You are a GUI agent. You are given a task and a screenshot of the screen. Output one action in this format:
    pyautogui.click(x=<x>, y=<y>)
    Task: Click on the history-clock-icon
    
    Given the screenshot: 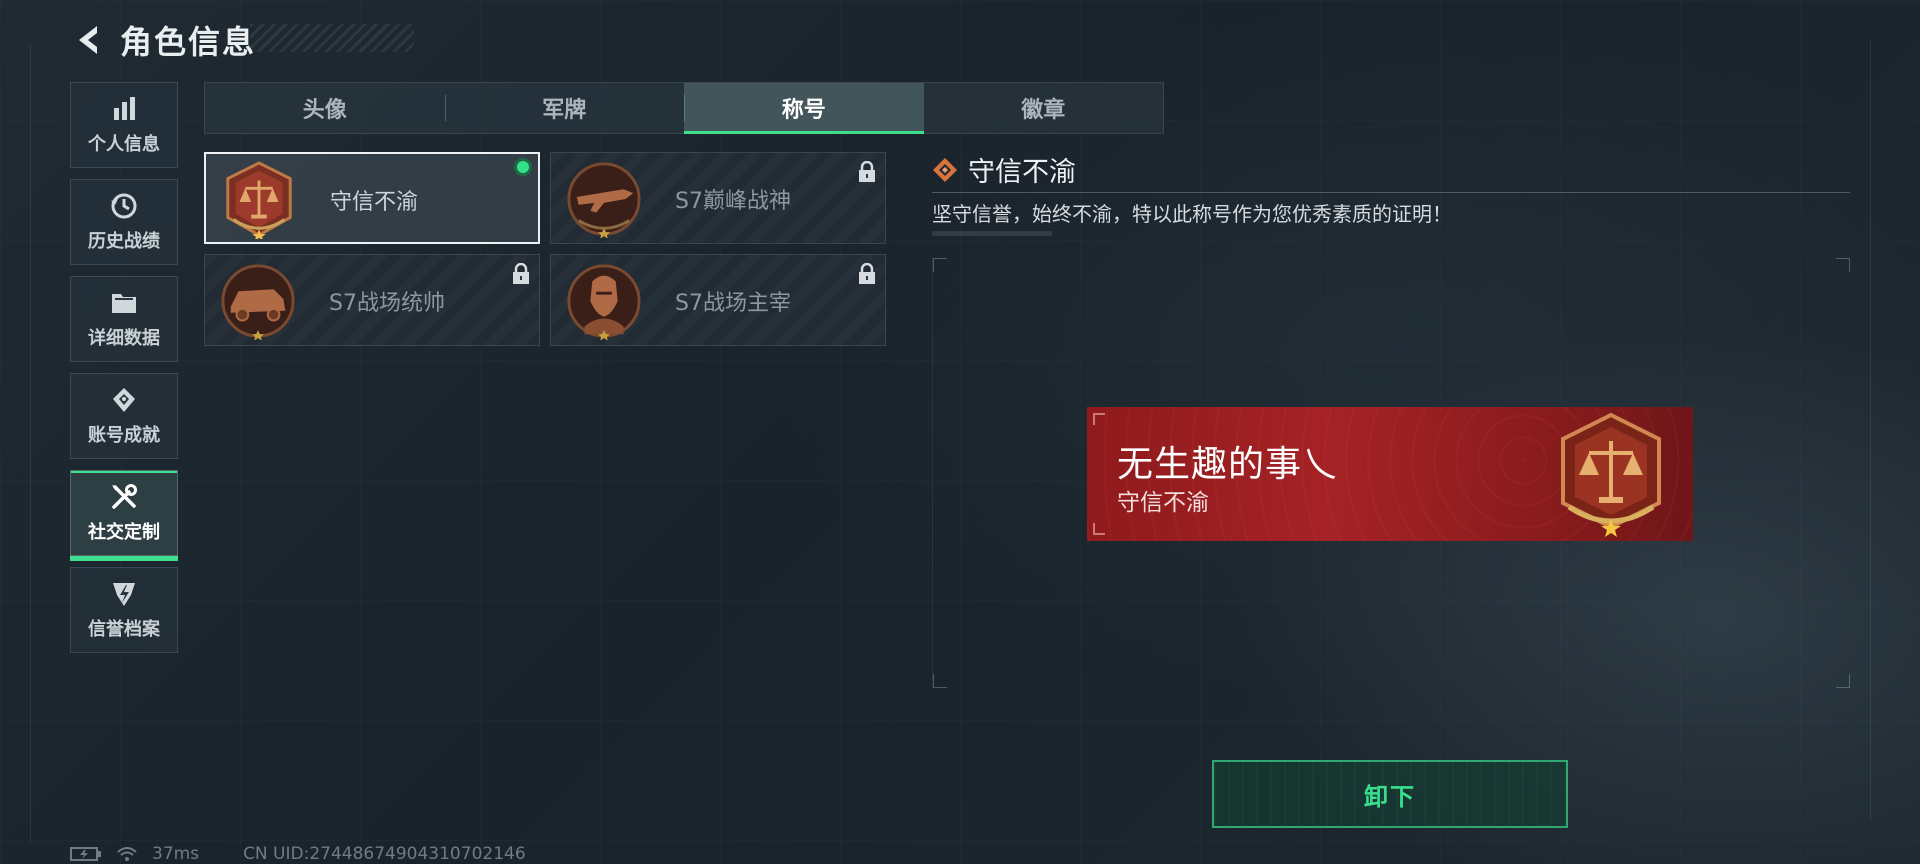 What is the action you would take?
    pyautogui.click(x=124, y=206)
    